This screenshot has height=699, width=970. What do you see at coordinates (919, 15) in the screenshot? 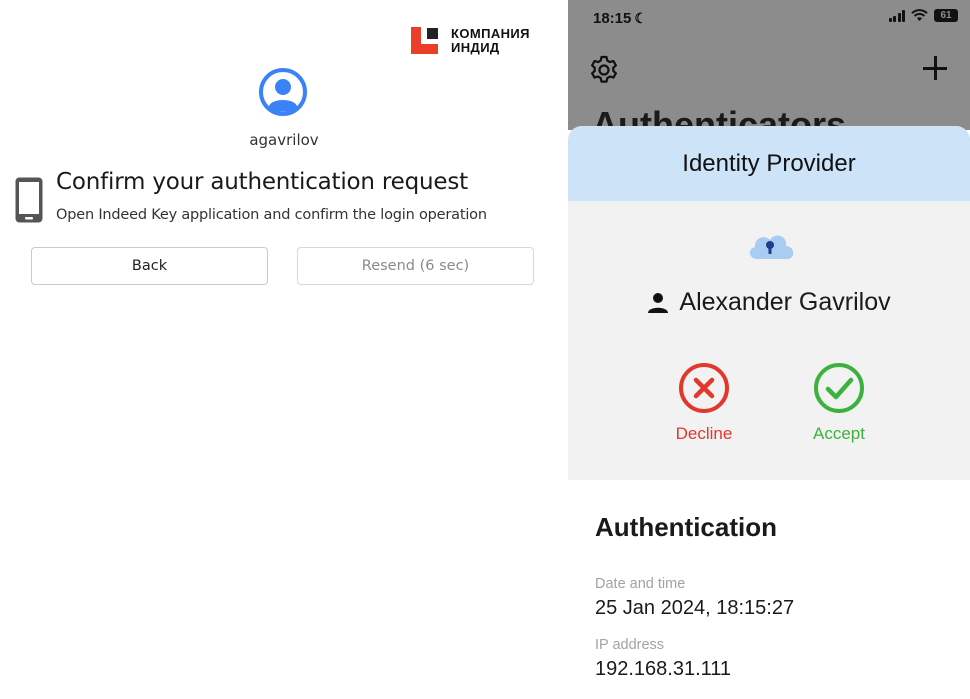
I see `wifi-icon` at bounding box center [919, 15].